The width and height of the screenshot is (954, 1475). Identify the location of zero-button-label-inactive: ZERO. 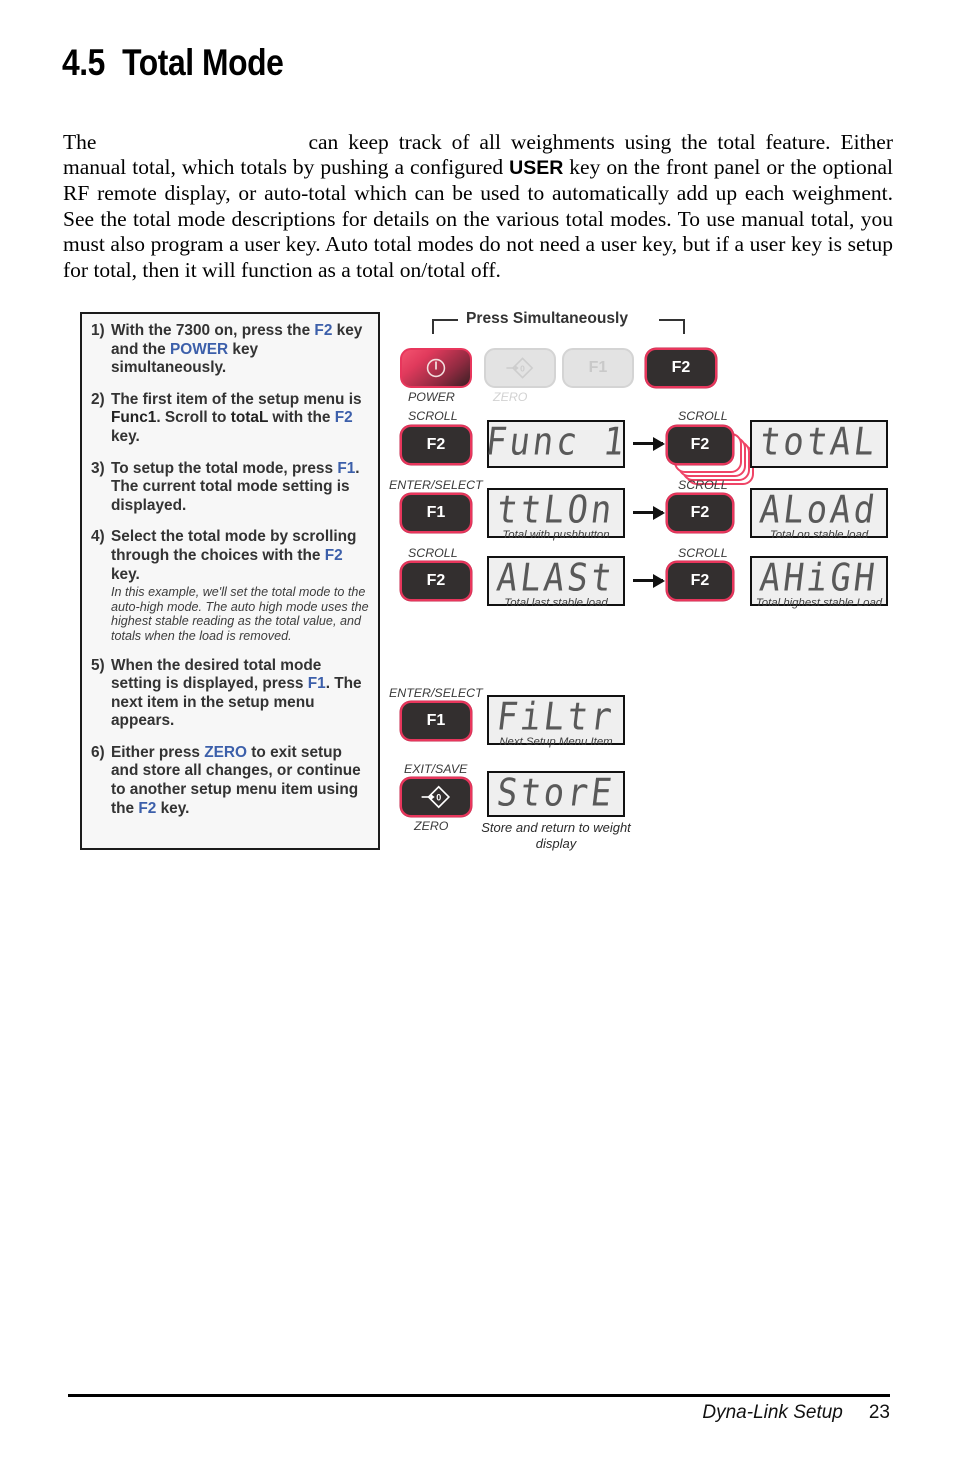
(510, 397).